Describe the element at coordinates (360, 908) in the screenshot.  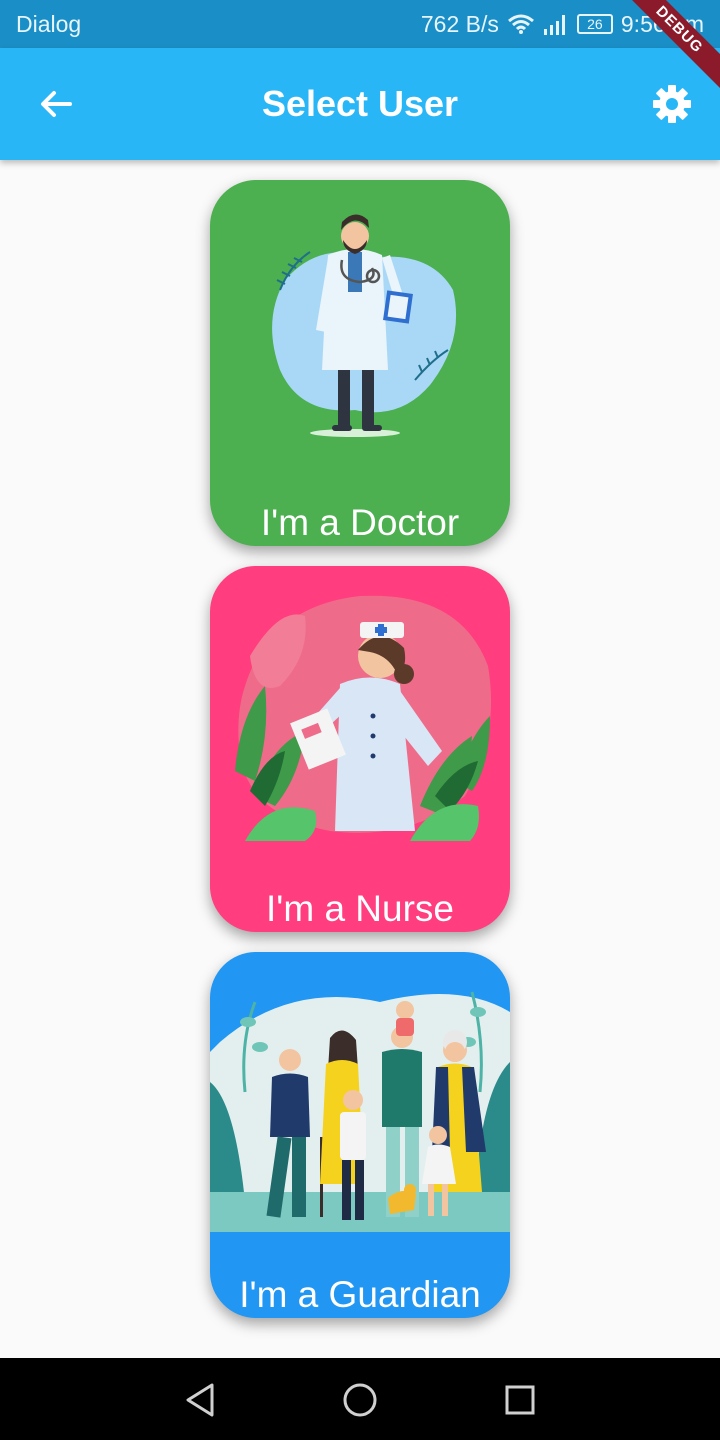
I see `nurse-card-label: I'm a Nurse` at that location.